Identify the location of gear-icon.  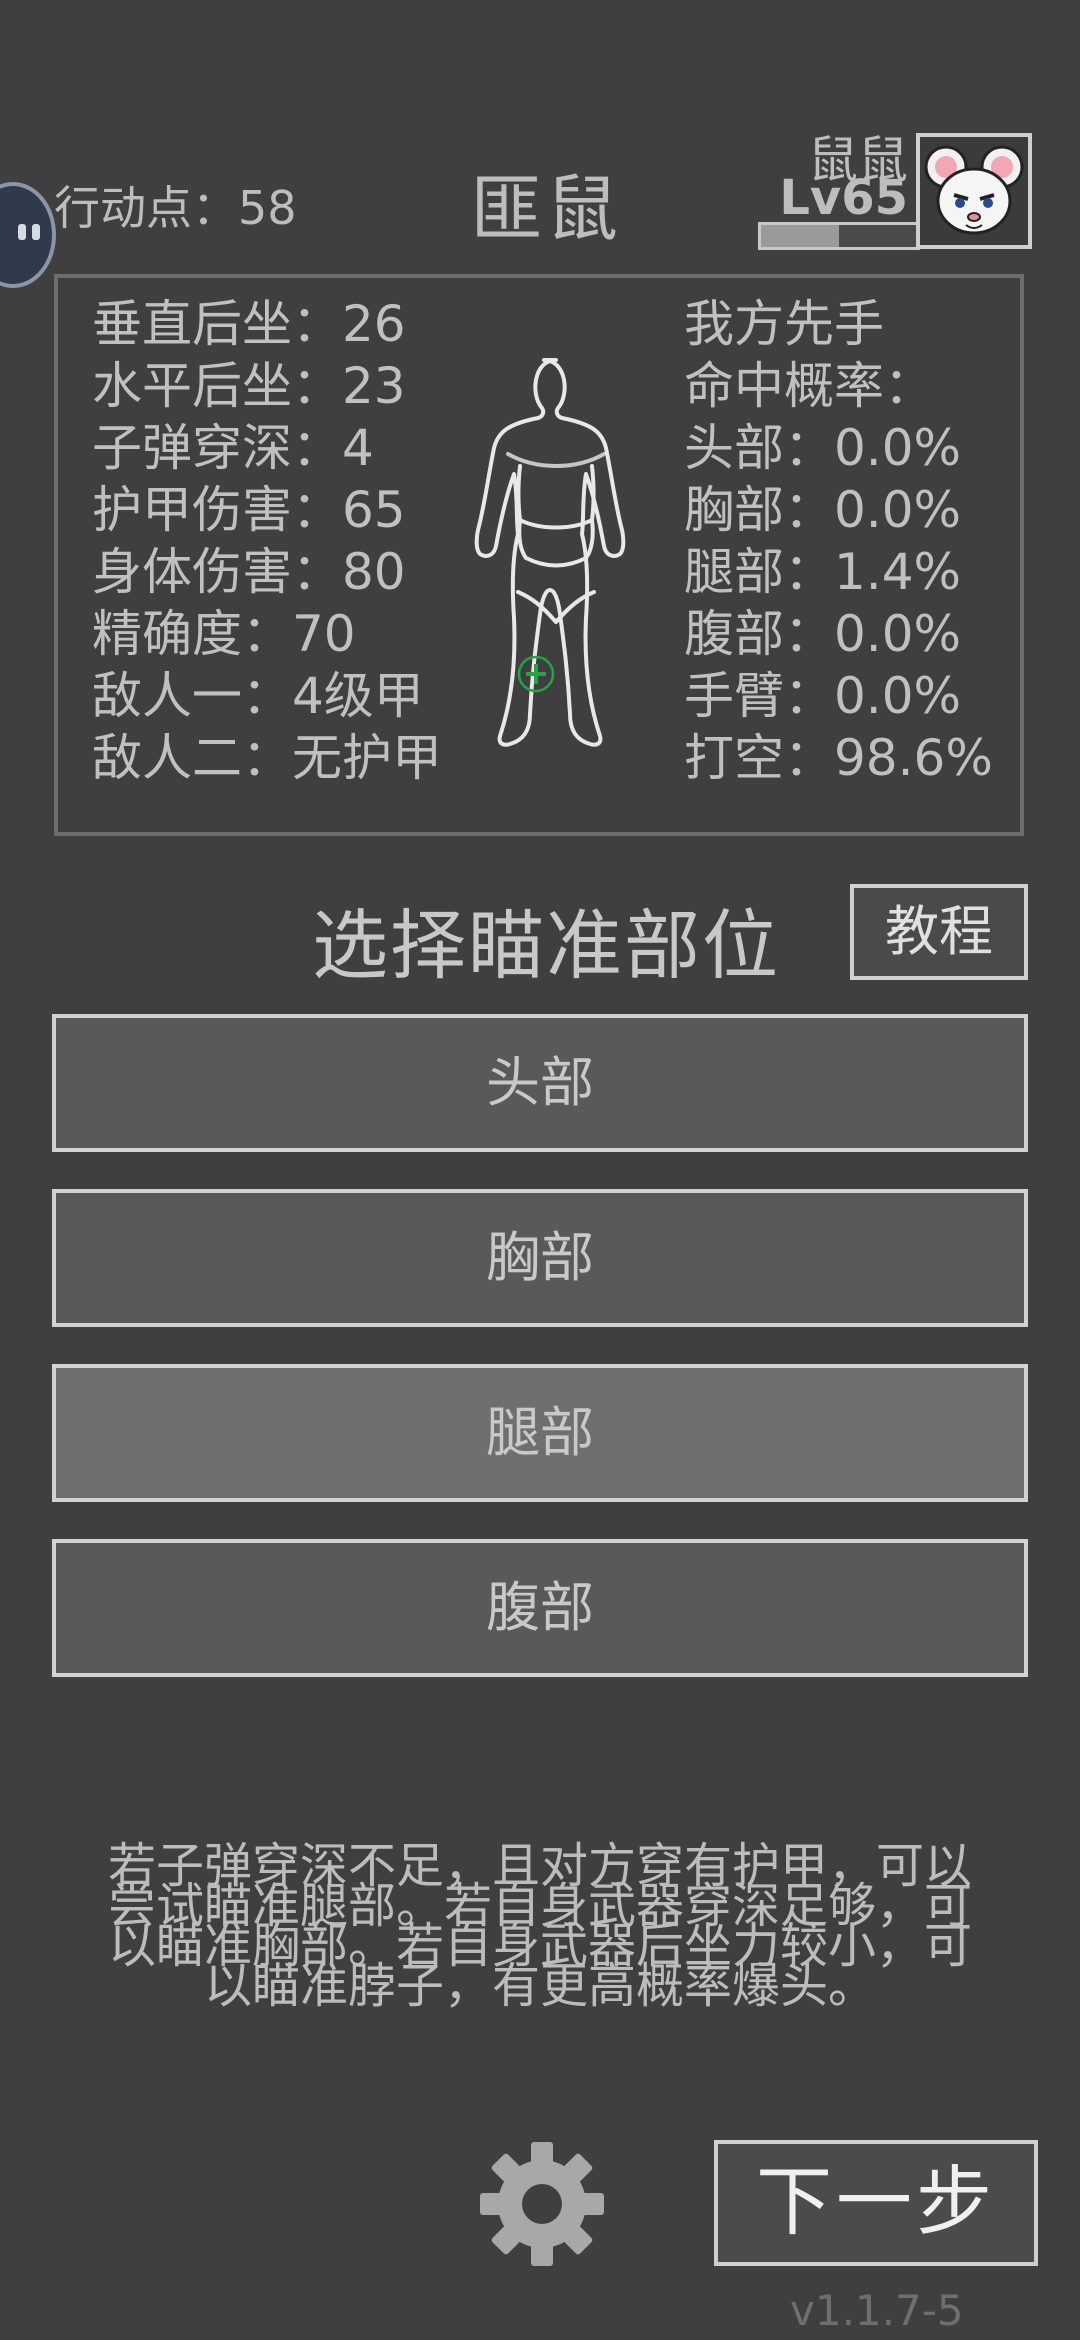
(542, 2204).